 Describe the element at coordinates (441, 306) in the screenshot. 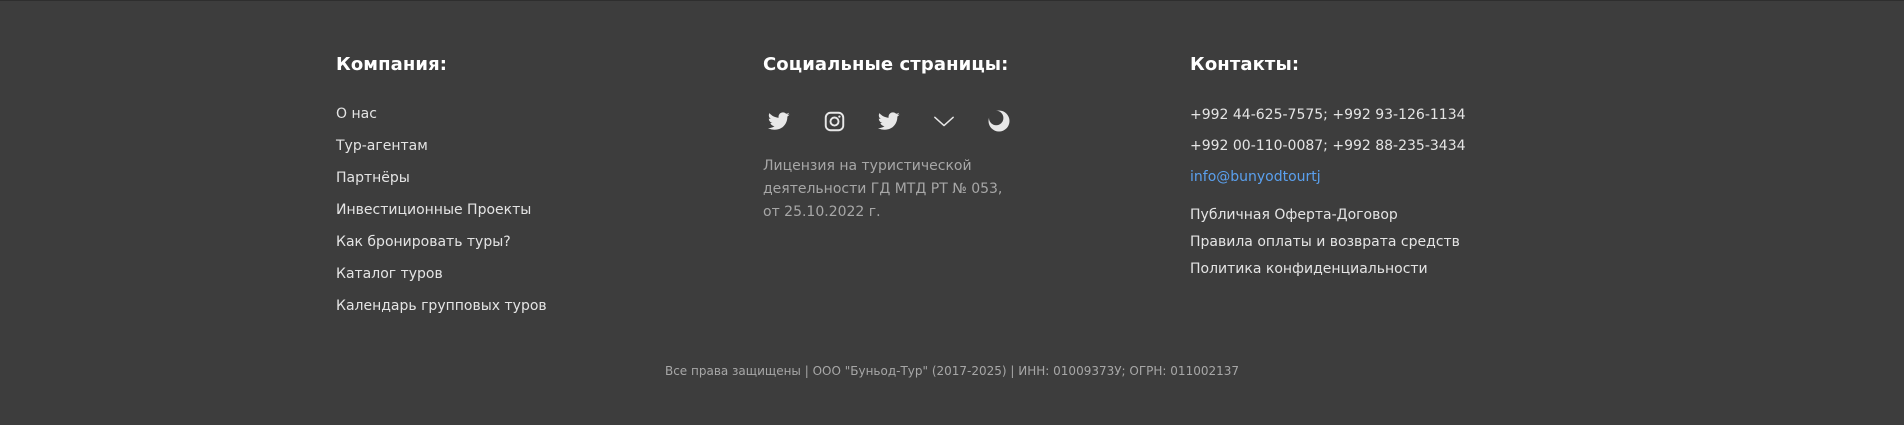

I see `group-tours-calendar-link: Календарь групповых туров` at that location.